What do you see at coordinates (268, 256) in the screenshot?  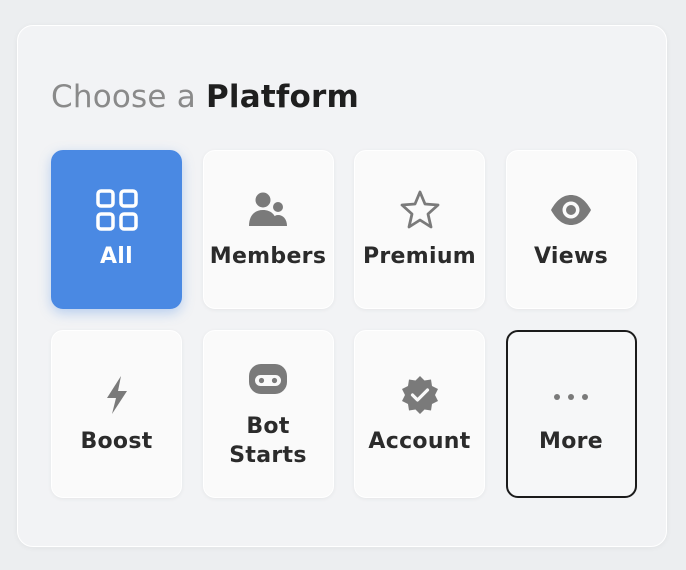 I see `tile-label: Members` at bounding box center [268, 256].